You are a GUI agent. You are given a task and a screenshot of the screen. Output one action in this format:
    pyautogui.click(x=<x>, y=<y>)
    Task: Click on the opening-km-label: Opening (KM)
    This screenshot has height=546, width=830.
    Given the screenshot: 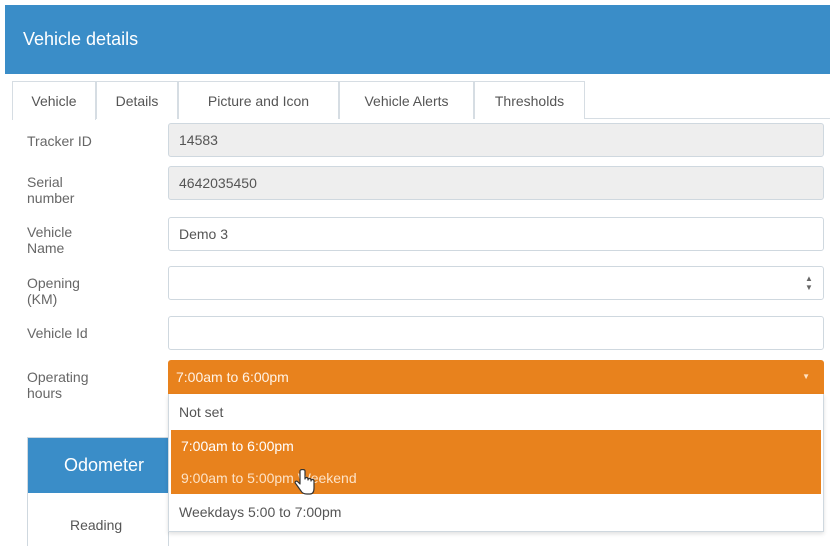 What is the action you would take?
    pyautogui.click(x=53, y=291)
    